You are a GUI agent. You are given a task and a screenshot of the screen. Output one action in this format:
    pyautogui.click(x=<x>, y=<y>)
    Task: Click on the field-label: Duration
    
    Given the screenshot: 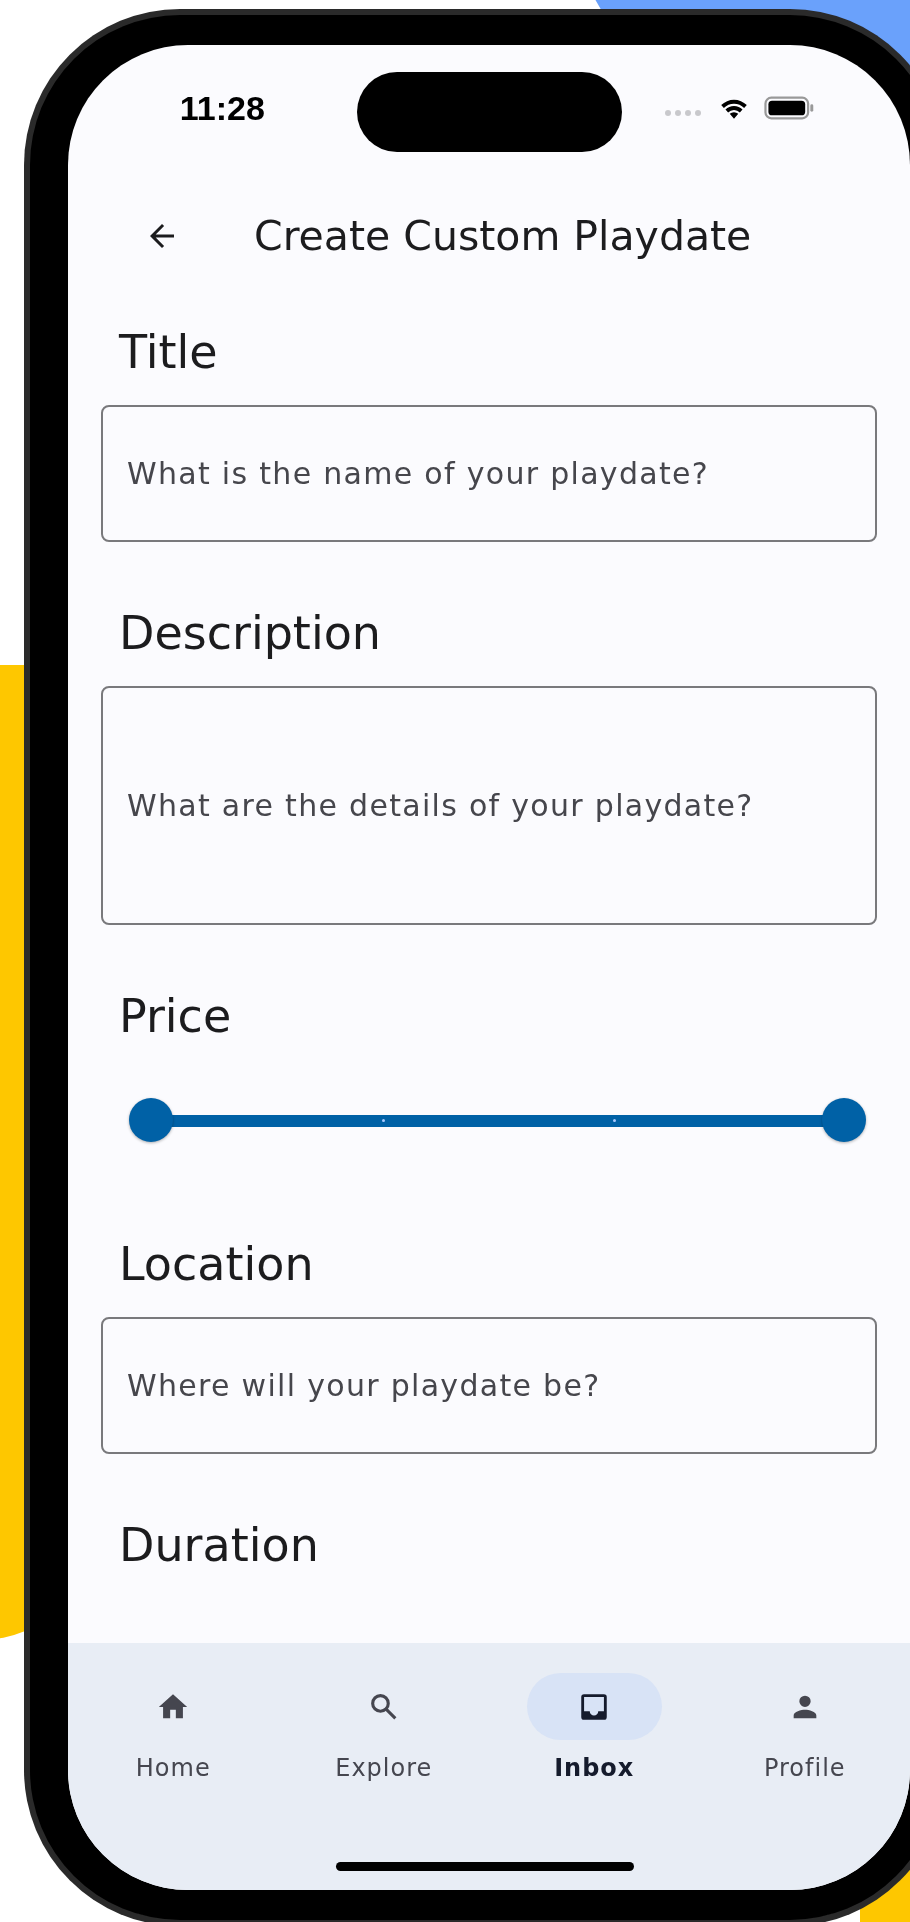 What is the action you would take?
    pyautogui.click(x=219, y=1545)
    